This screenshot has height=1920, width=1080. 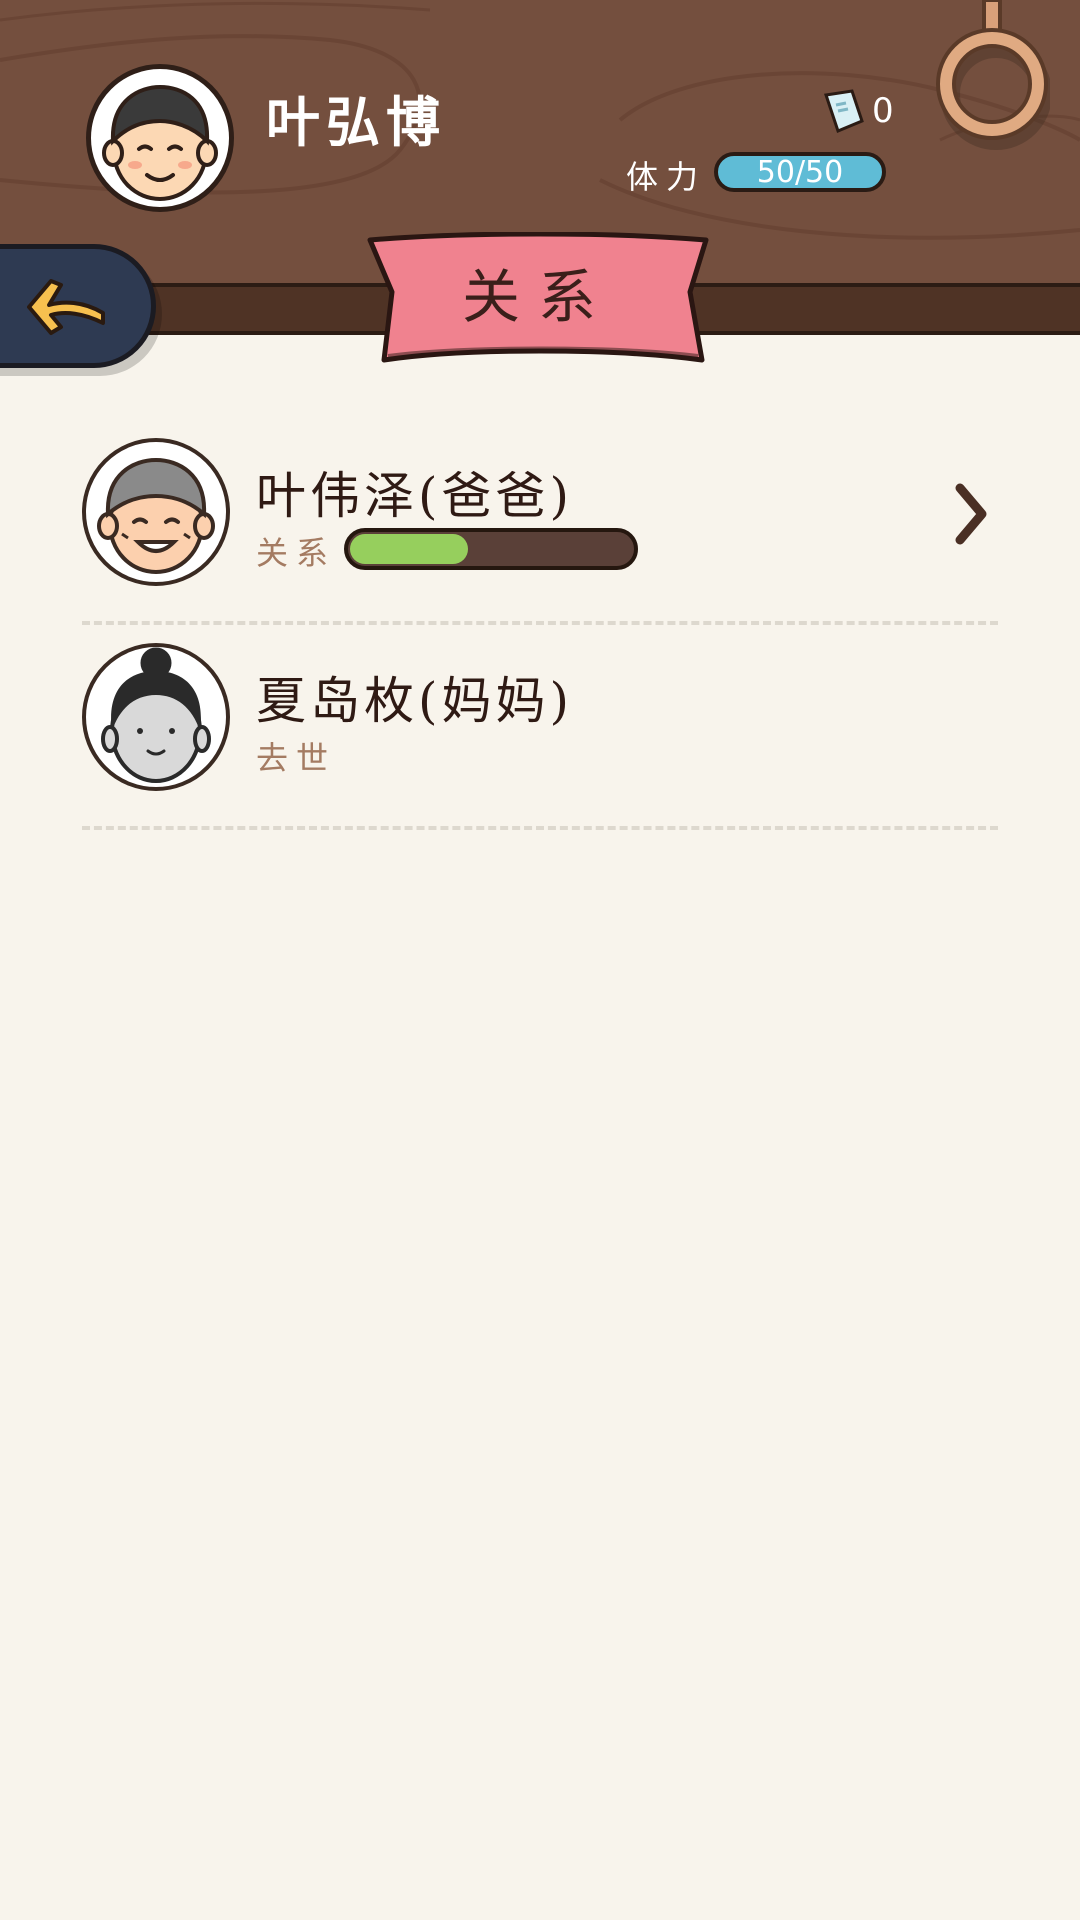 I want to click on relation-name: 叶伟泽(爸爸), so click(x=415, y=496).